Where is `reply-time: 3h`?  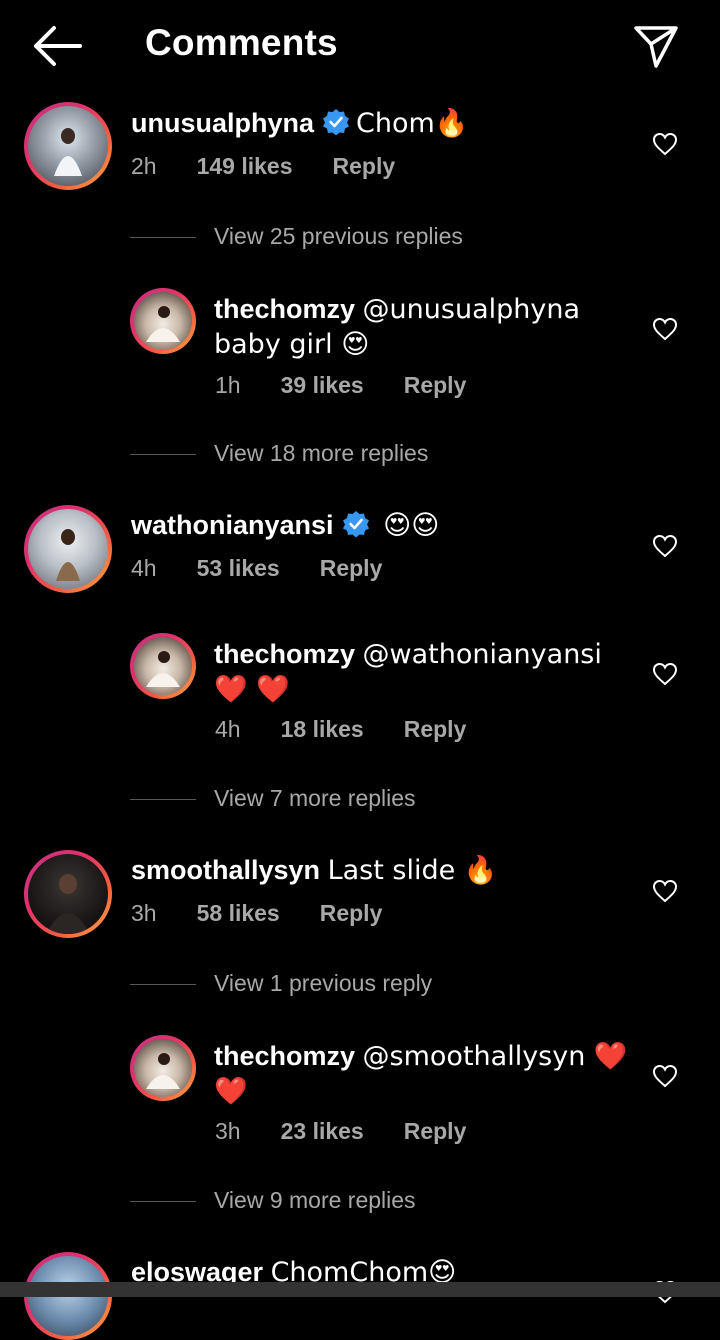
reply-time: 3h is located at coordinates (228, 1131).